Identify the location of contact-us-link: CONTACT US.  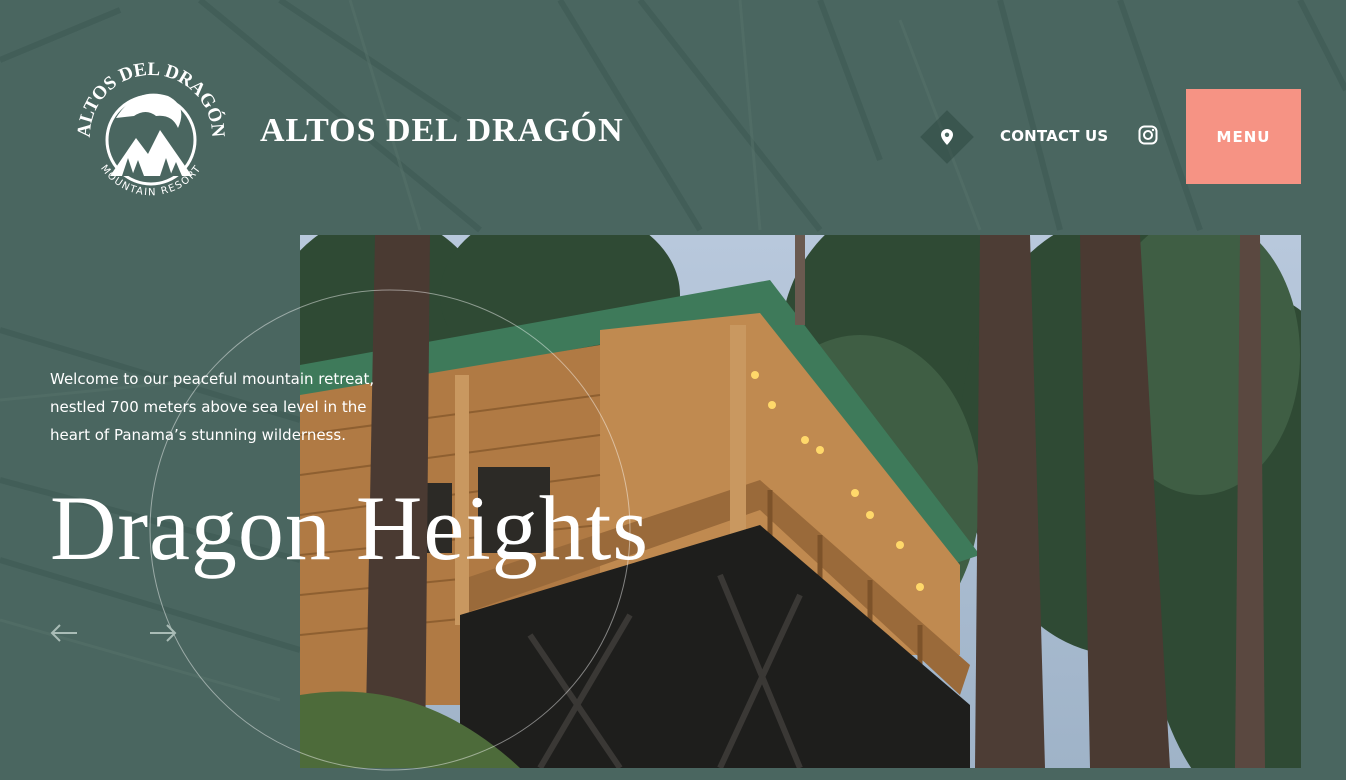
(1054, 136).